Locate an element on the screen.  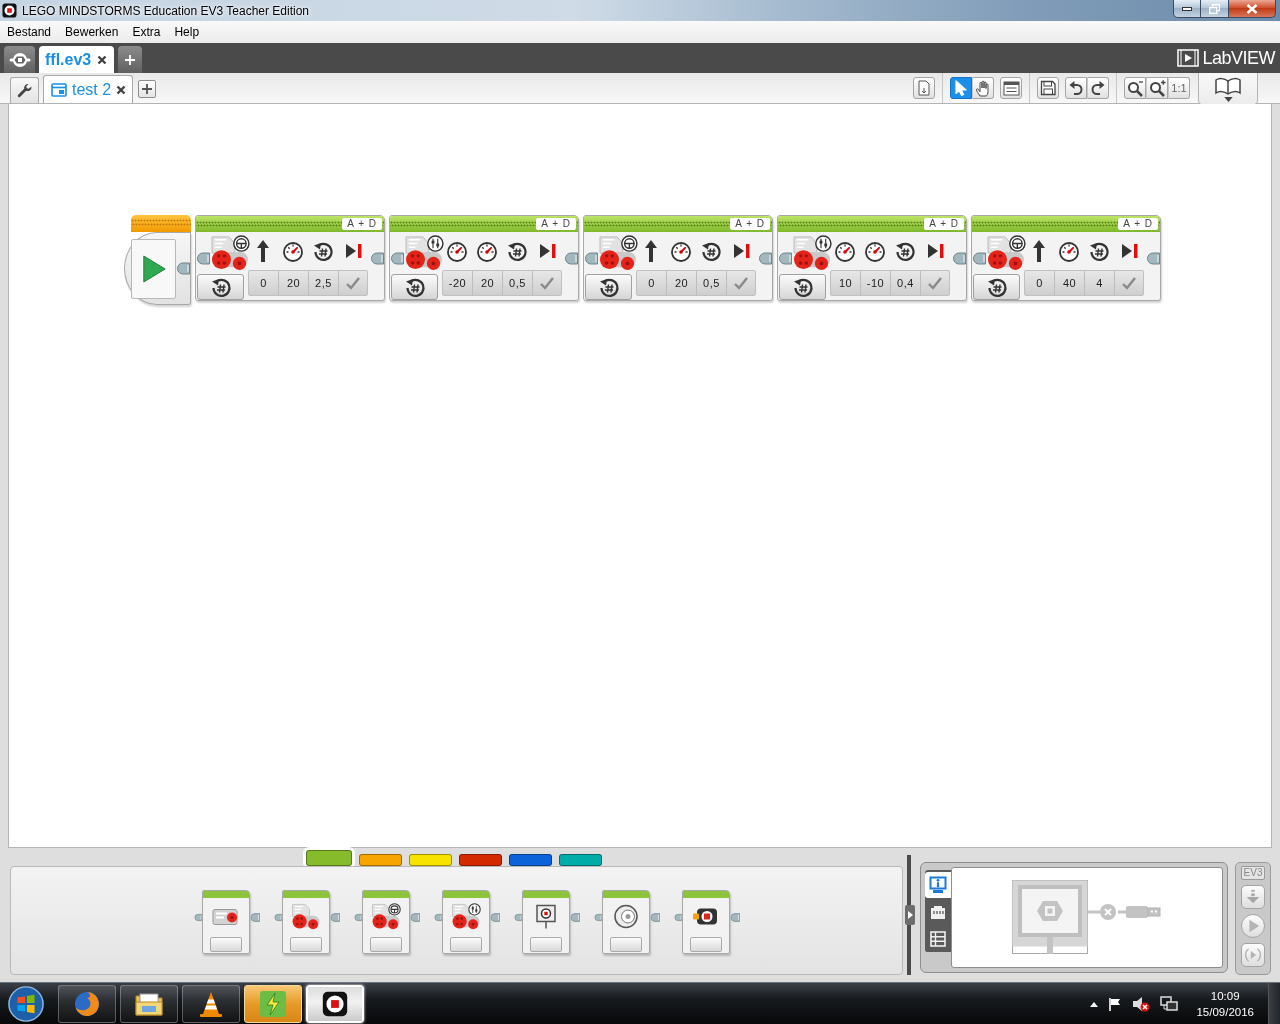
program-icon is located at coordinates (59, 89).